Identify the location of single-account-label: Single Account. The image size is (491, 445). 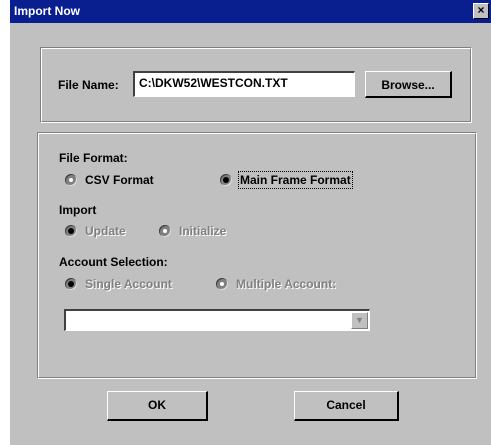
(128, 284).